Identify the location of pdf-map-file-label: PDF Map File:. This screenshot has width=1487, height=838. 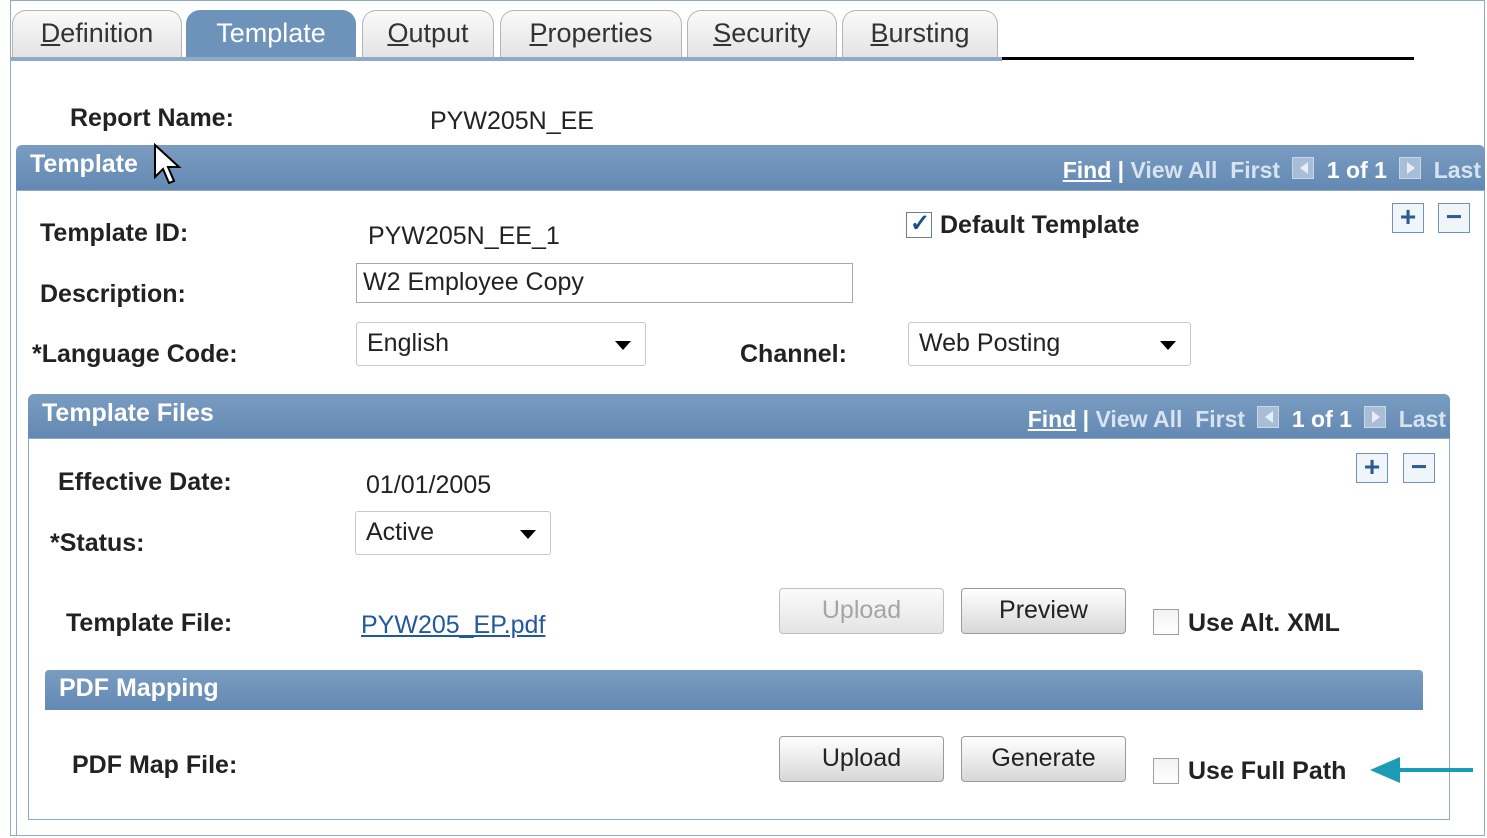
(155, 765).